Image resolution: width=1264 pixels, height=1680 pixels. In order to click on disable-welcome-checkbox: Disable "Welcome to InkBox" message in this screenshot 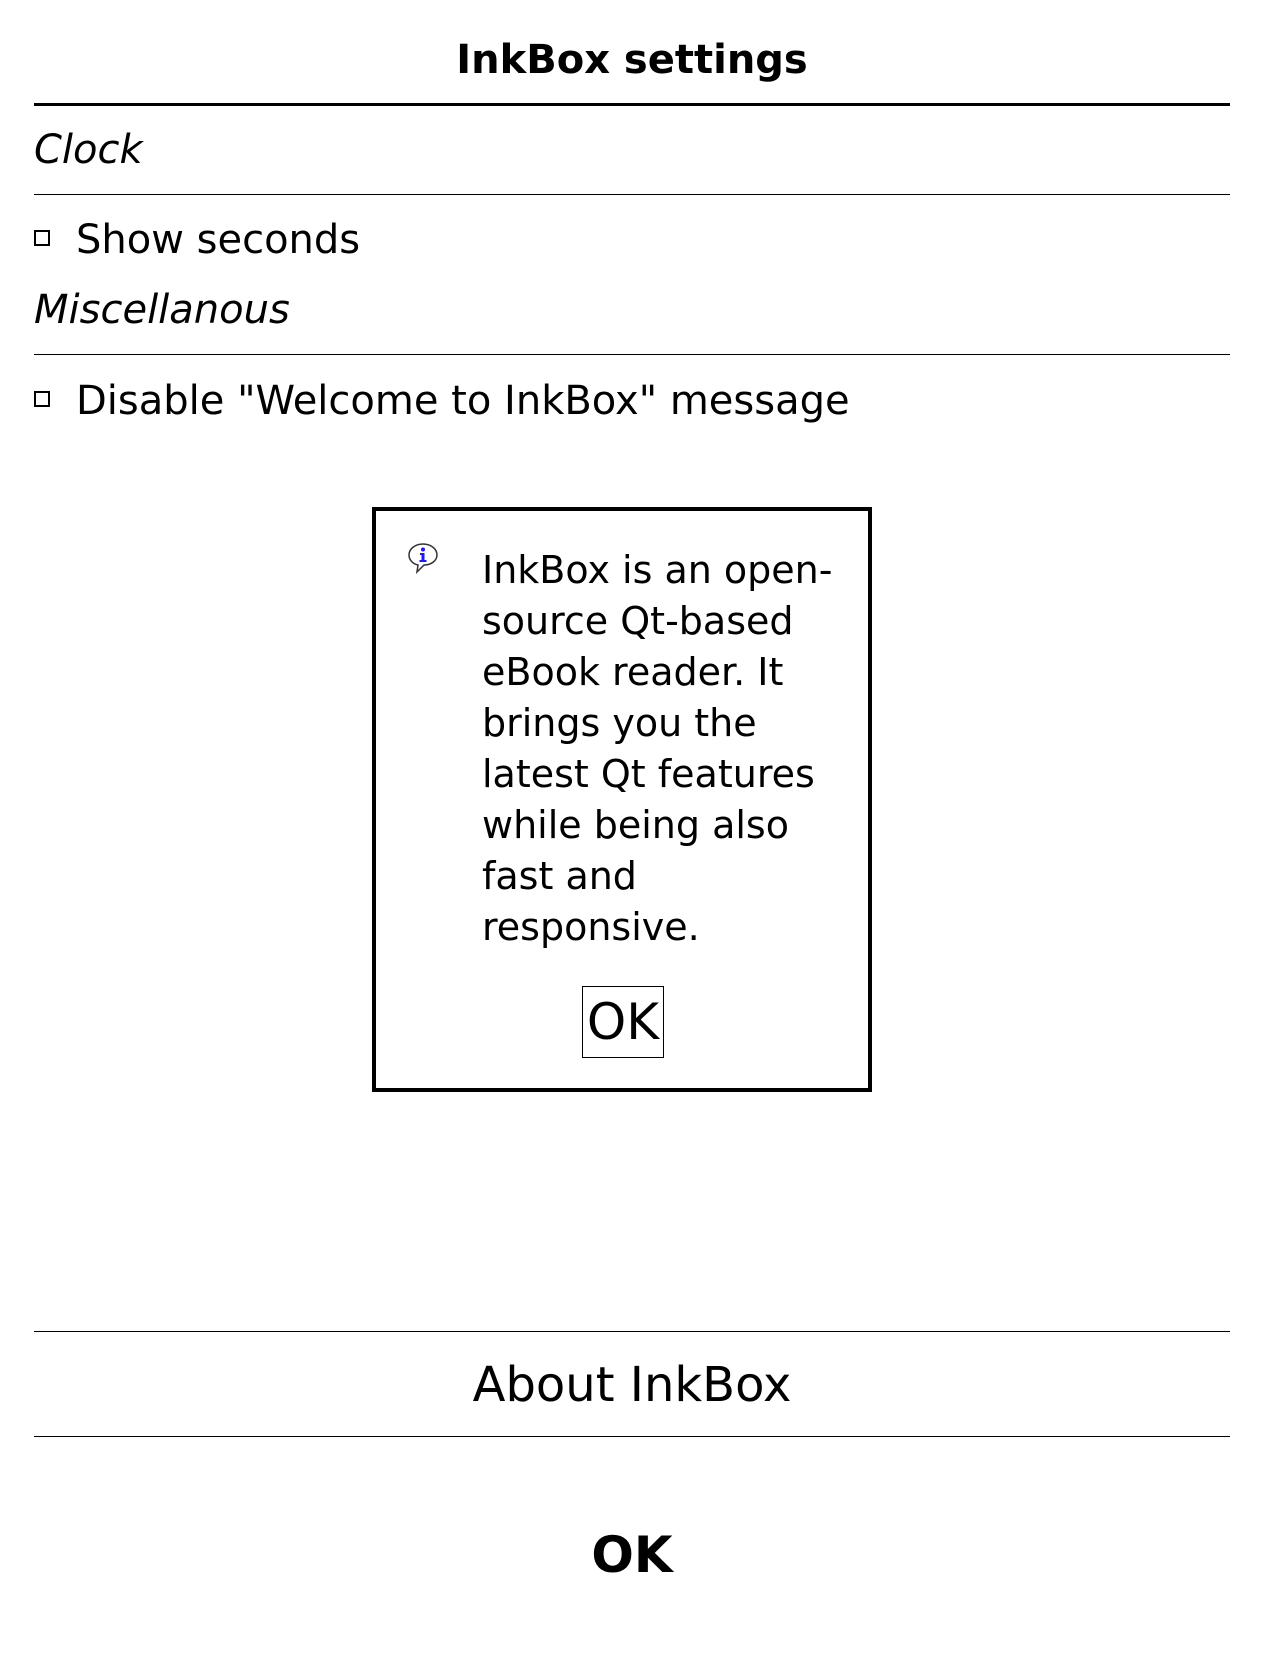, I will do `click(442, 401)`.